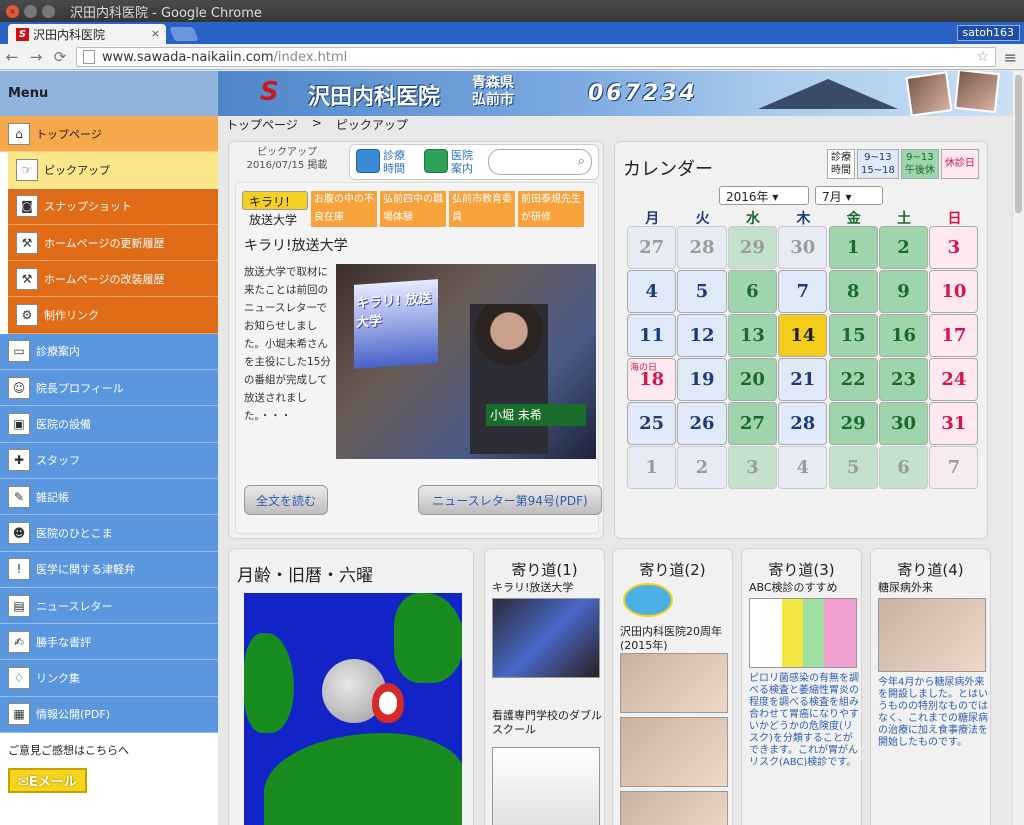 The image size is (1024, 825). I want to click on sidebar-item-book-reviews: ✍ 勝手な書評, so click(109, 642).